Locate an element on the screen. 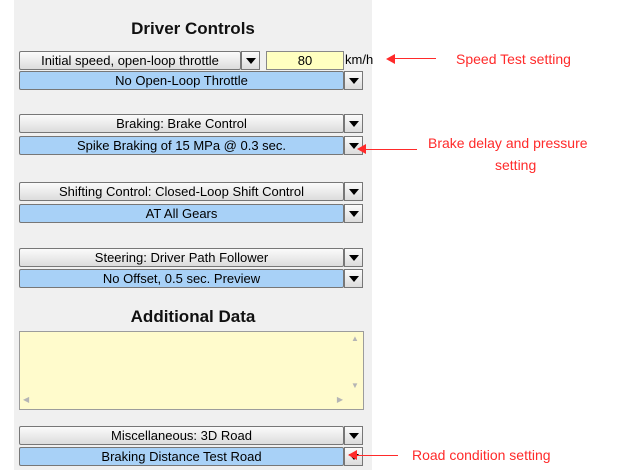 The width and height of the screenshot is (622, 470). steering-category-dropdown: Steering: Driver Path Follower is located at coordinates (181, 257).